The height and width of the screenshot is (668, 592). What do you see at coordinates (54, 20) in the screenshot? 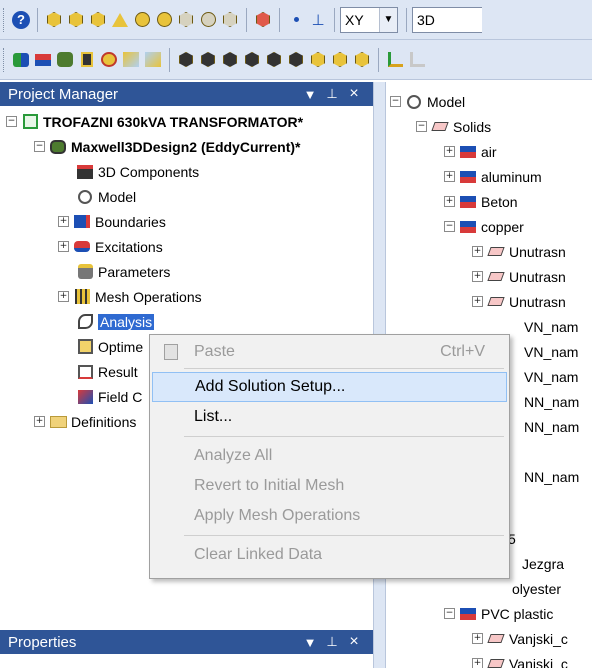
I see `draw-box-button` at bounding box center [54, 20].